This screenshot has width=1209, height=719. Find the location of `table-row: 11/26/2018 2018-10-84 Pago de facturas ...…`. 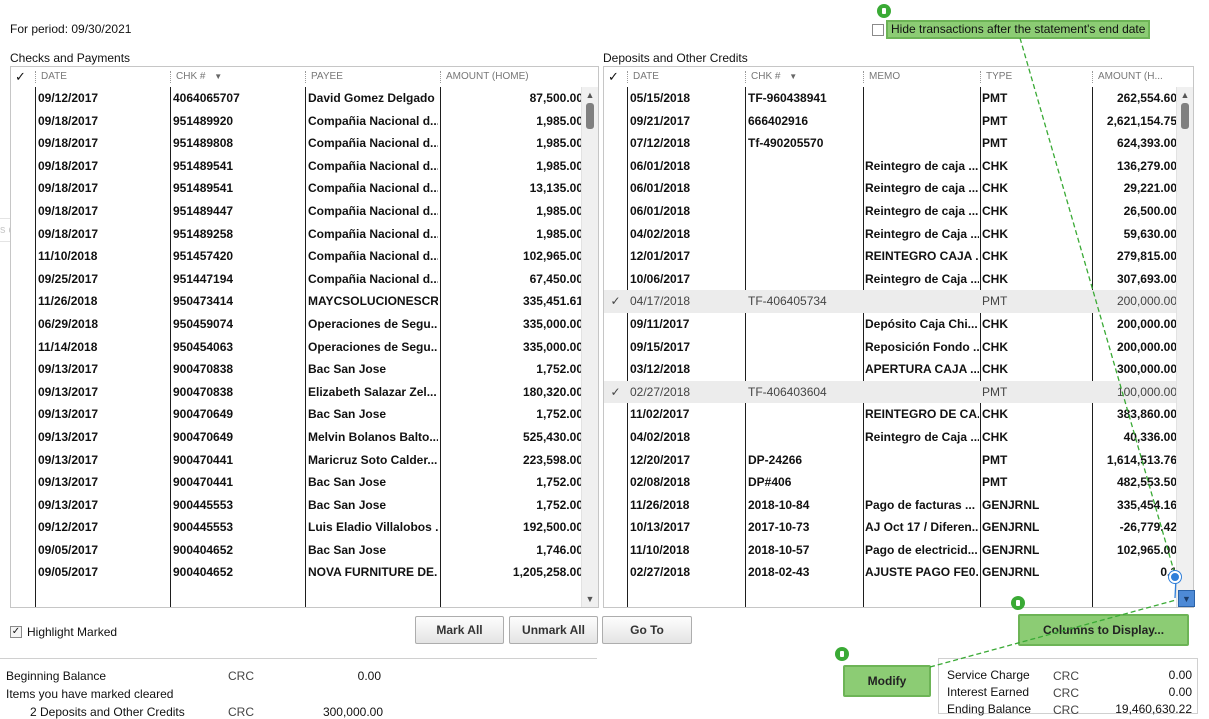

table-row: 11/26/2018 2018-10-84 Pago de facturas ...… is located at coordinates (890, 505).